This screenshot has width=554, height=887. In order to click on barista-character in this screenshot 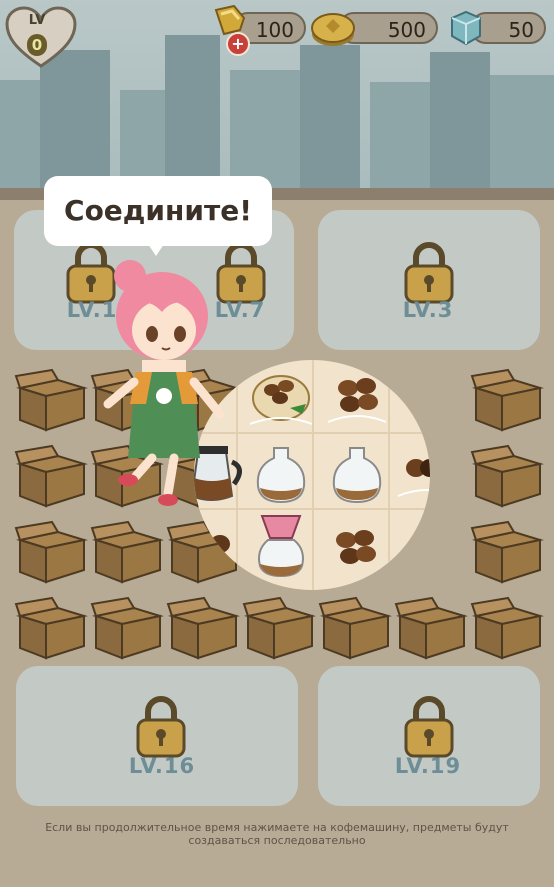, I will do `click(164, 383)`.